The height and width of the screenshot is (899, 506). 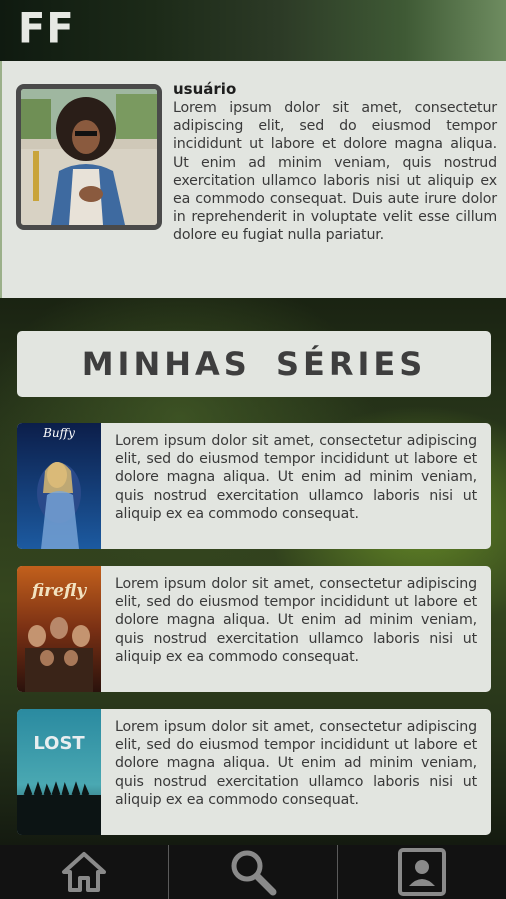 I want to click on nav-profile-button, so click(x=422, y=872).